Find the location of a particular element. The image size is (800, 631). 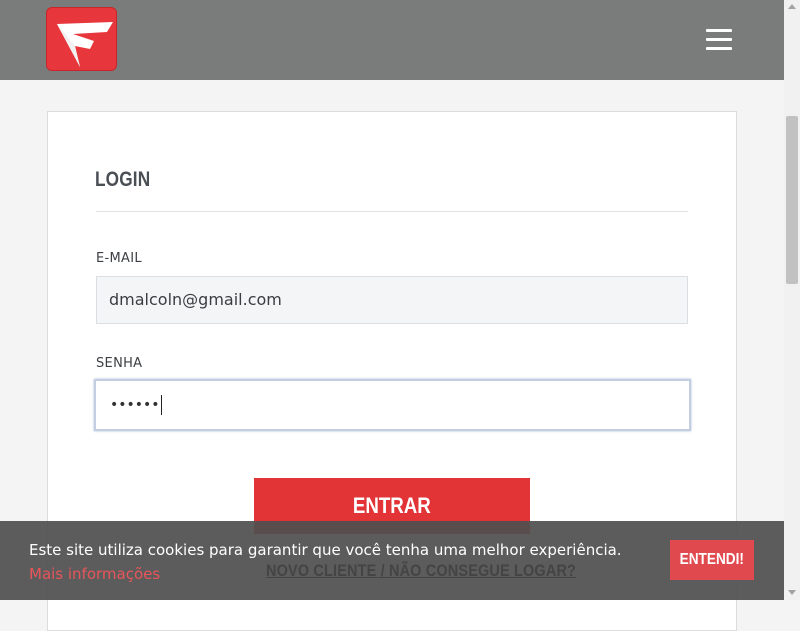

cookie-accept-button: ENTENDI! is located at coordinates (712, 560).